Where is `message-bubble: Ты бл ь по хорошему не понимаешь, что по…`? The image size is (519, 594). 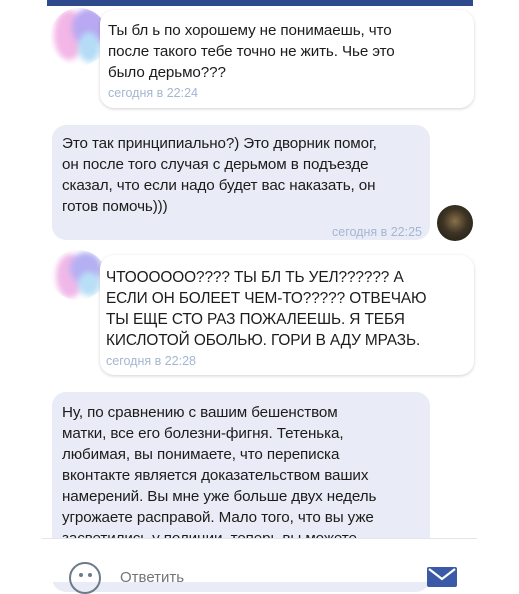
message-bubble: Ты бл ь по хорошему не понимаешь, что по… is located at coordinates (287, 59).